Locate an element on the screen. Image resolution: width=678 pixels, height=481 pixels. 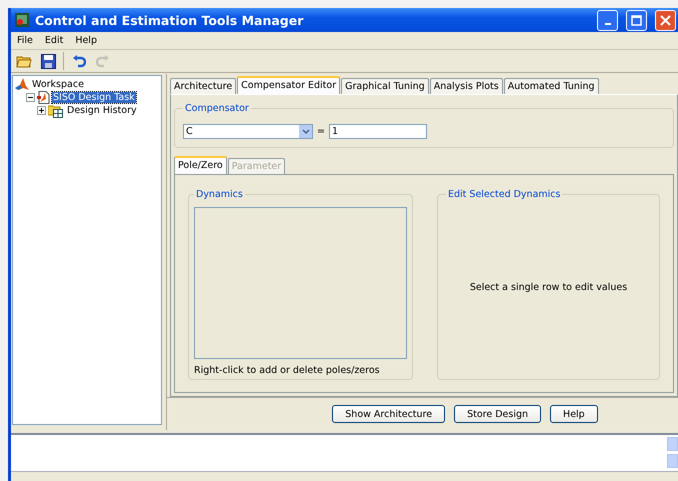
menu-item: Help is located at coordinates (86, 40).